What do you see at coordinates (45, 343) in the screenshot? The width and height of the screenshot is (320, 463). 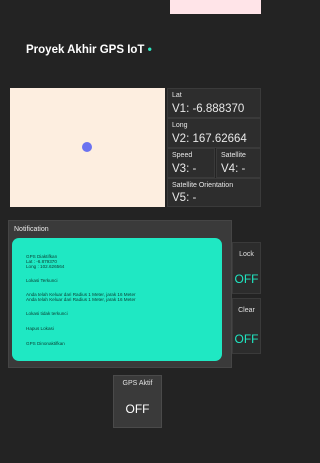 I see `notification-line: GPS Dinonaktifkan` at bounding box center [45, 343].